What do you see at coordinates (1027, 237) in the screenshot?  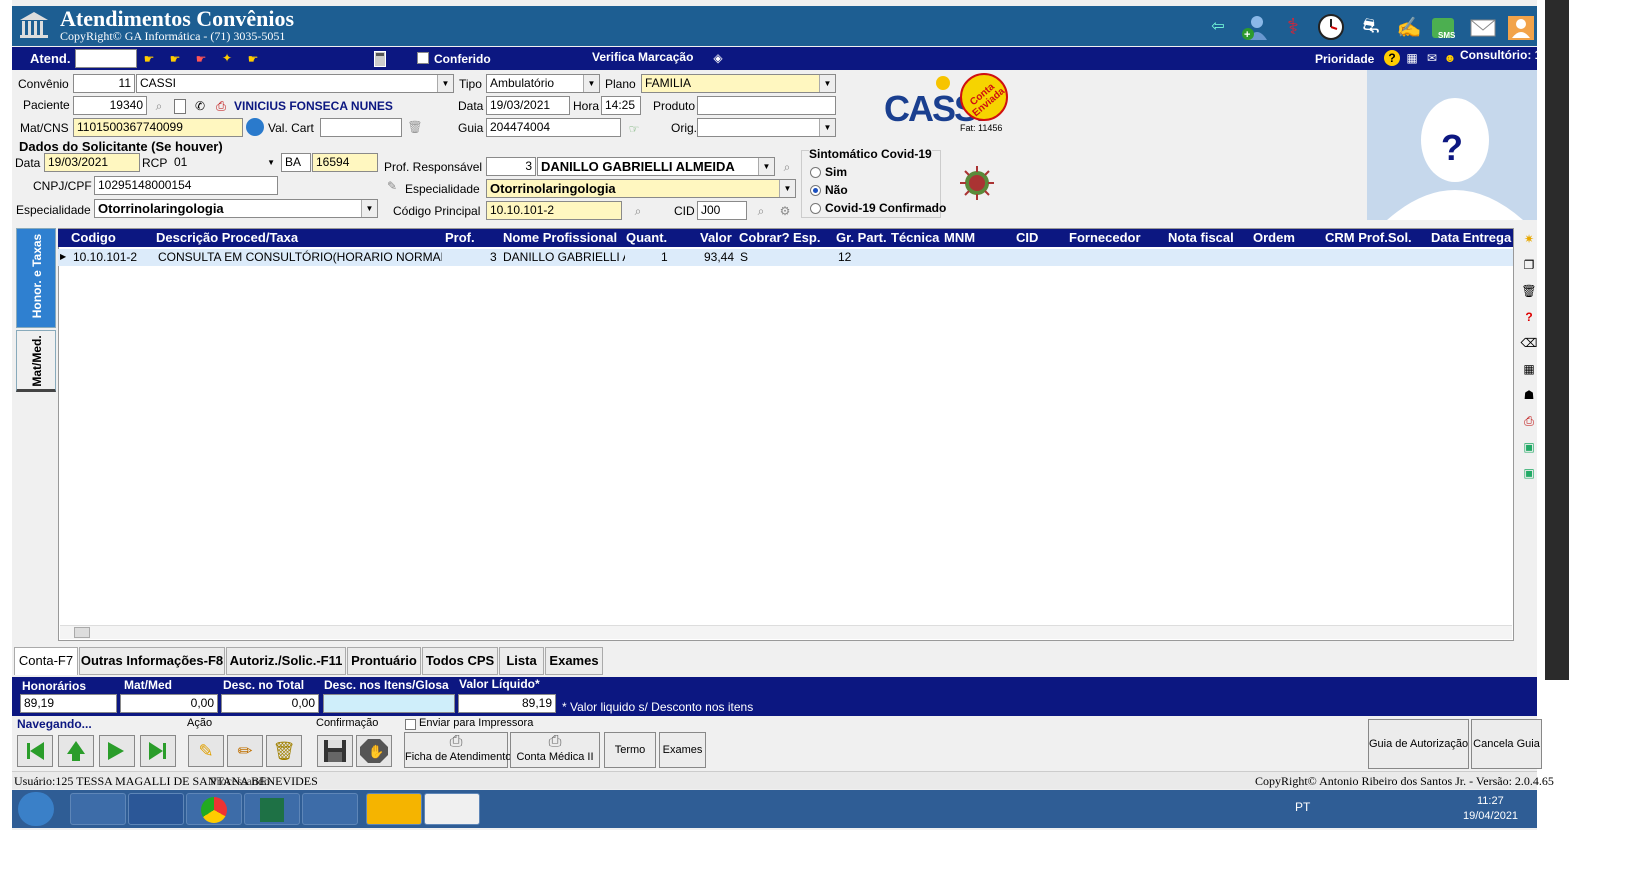 I see `col-cid: CID` at bounding box center [1027, 237].